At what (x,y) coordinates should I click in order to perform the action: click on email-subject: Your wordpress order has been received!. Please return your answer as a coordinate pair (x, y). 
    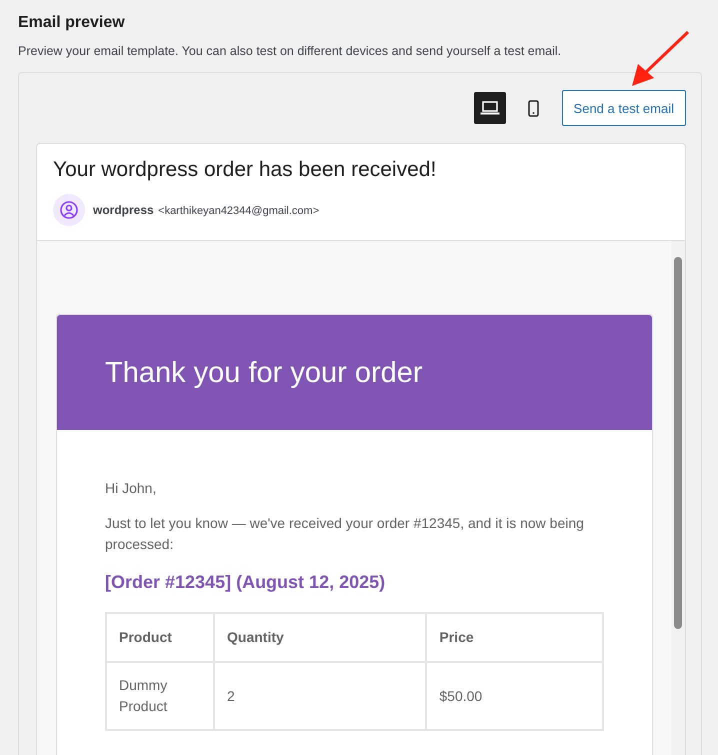
    Looking at the image, I should click on (245, 170).